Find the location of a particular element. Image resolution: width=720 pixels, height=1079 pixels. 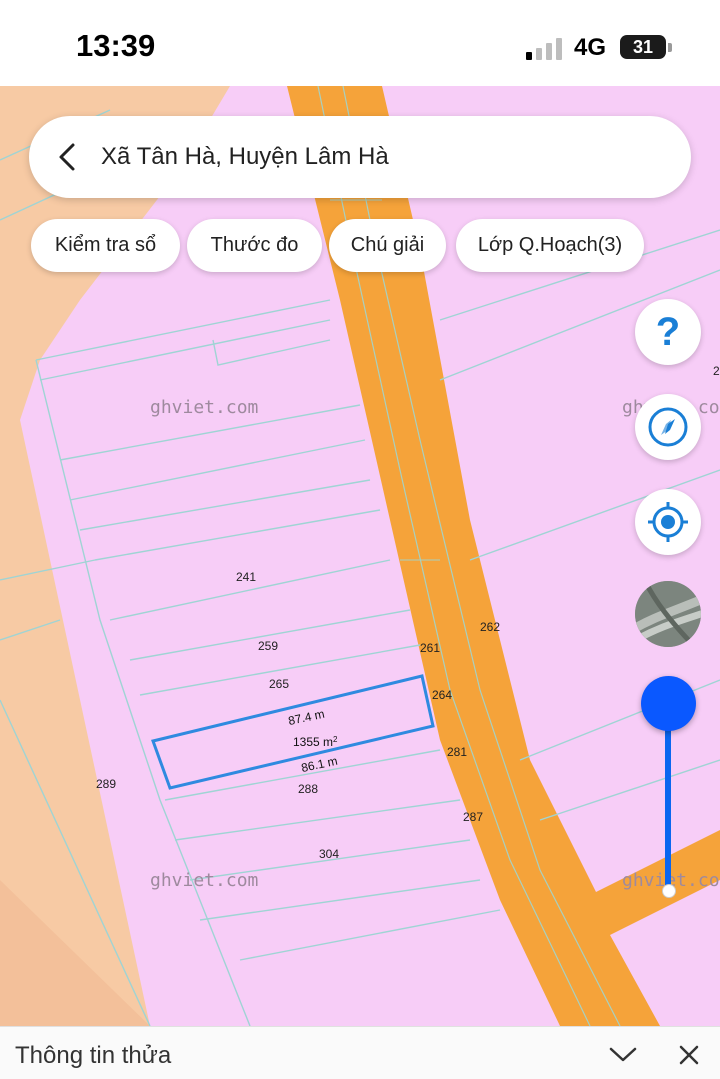

my-location-button is located at coordinates (668, 522).